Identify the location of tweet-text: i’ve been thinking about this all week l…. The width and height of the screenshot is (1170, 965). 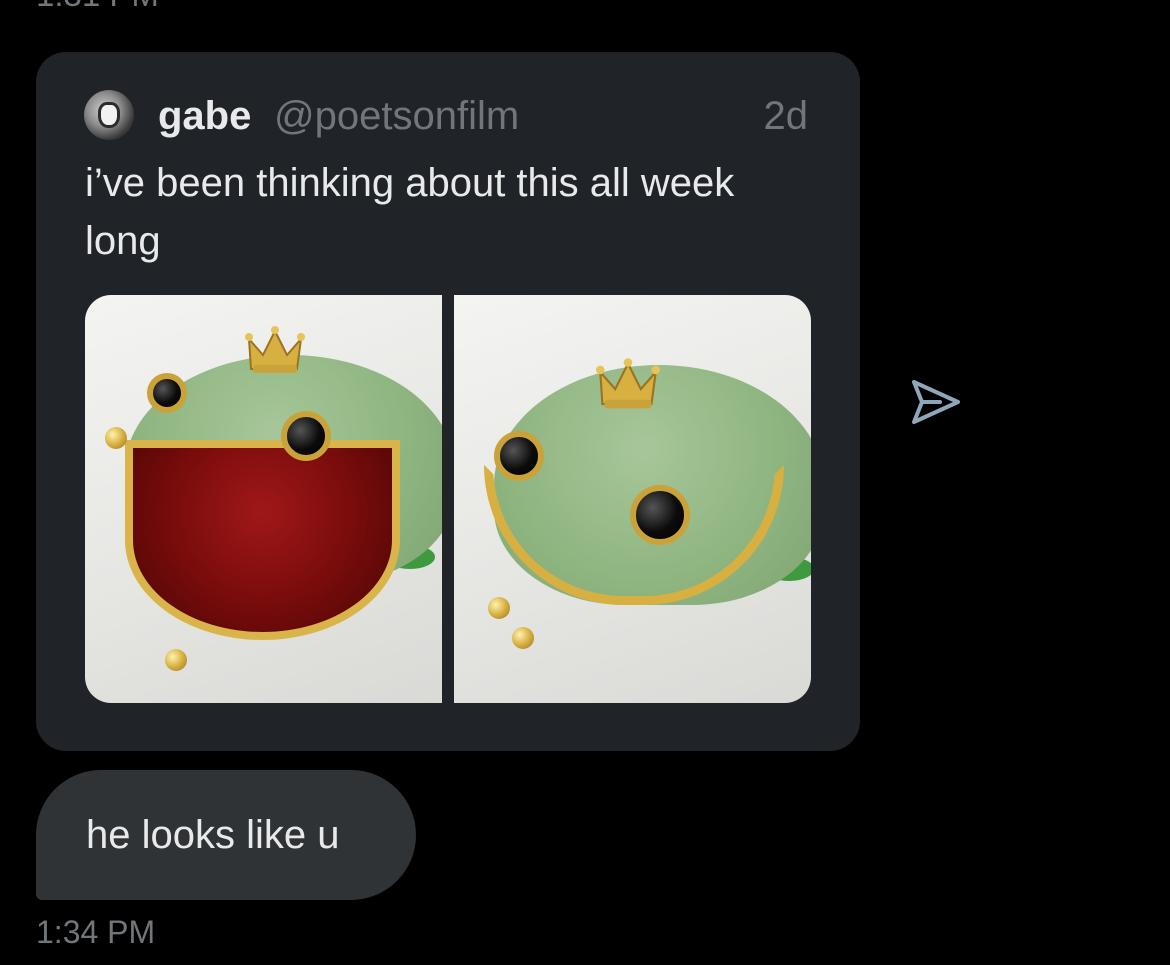
(410, 212).